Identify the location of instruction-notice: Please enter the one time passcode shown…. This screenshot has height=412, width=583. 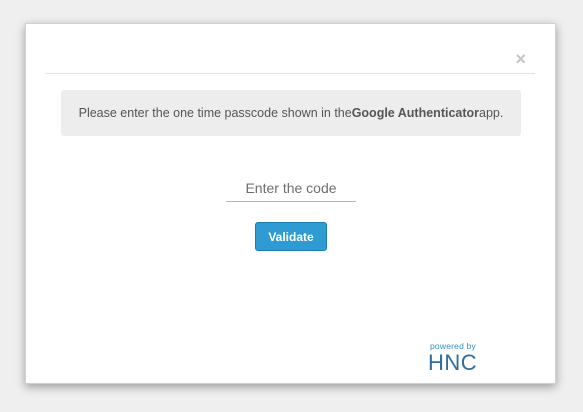
(291, 113).